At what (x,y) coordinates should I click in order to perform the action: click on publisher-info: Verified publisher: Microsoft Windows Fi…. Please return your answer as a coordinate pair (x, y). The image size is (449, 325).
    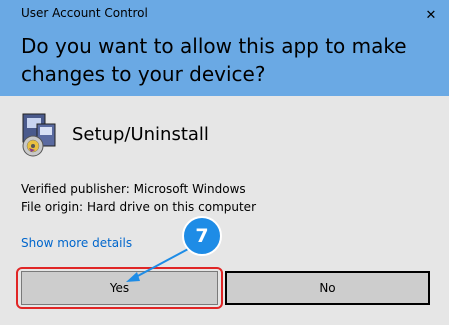
    Looking at the image, I should click on (138, 198).